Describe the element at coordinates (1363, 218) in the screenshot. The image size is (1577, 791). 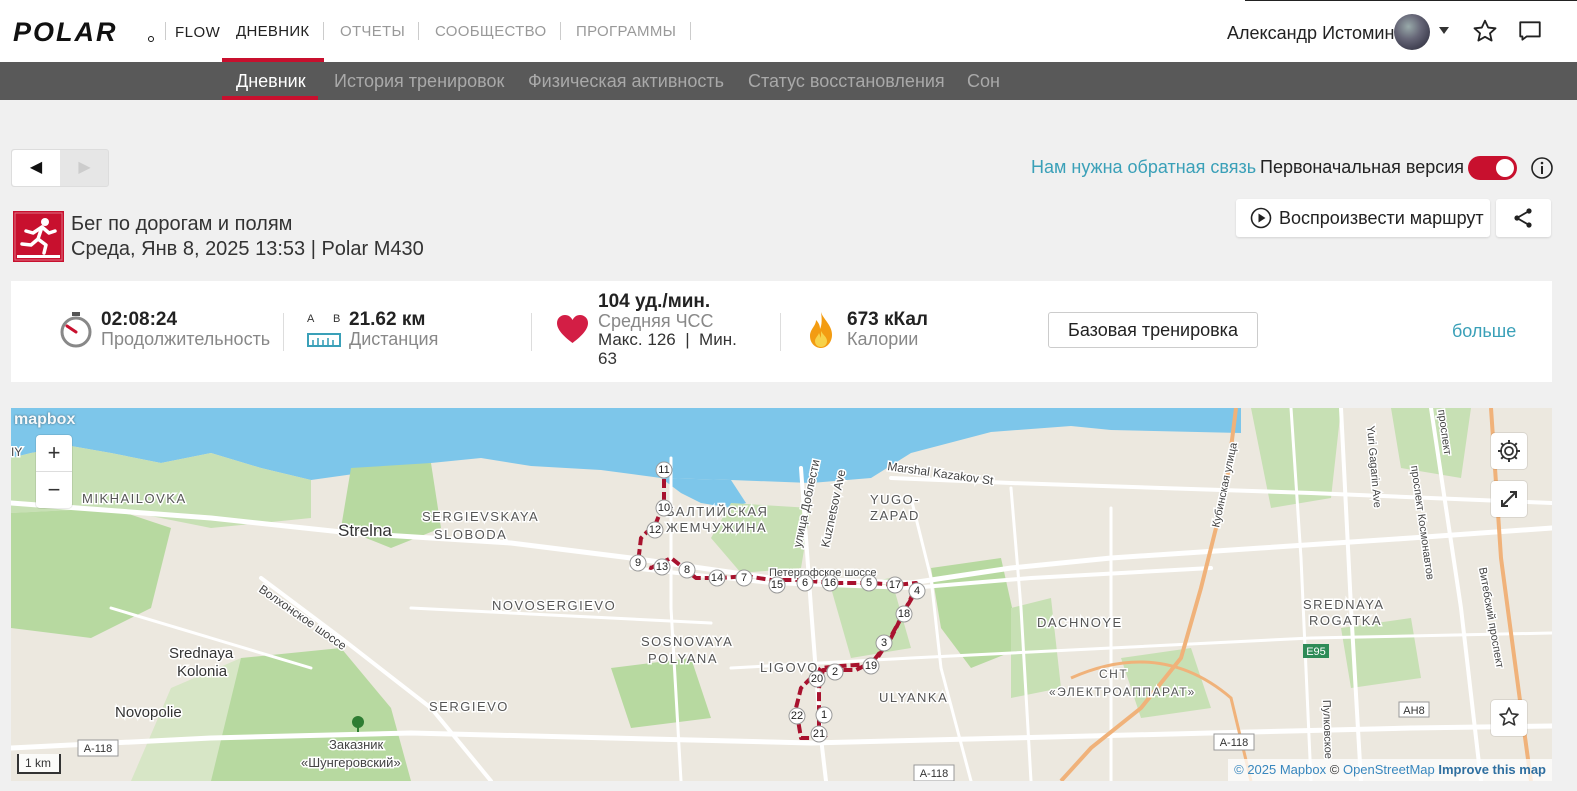
I see `play-route-button: Воспроизвести маршрут` at that location.